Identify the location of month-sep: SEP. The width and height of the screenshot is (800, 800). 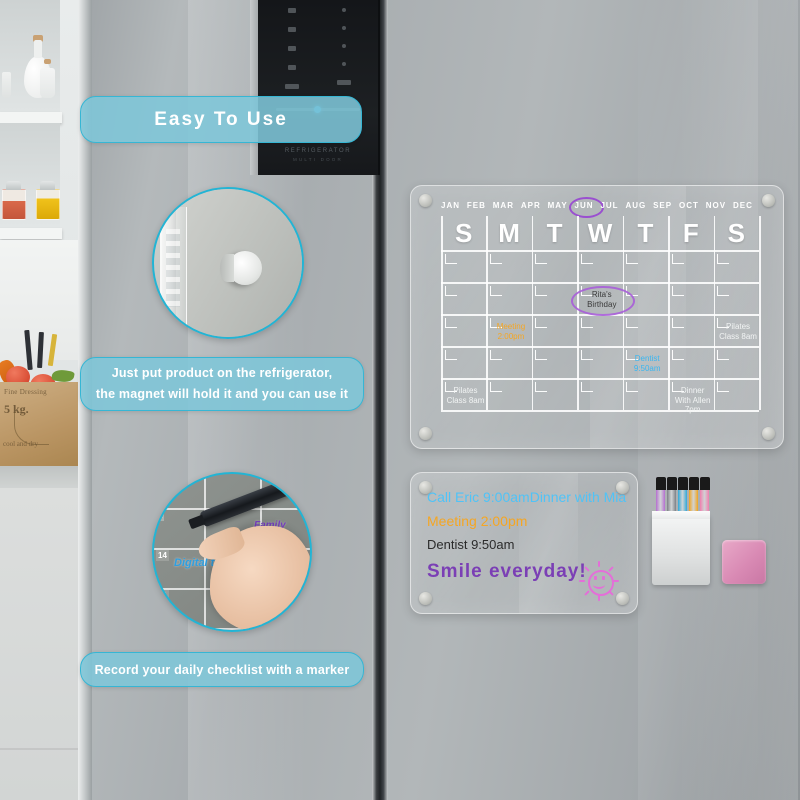
(662, 205).